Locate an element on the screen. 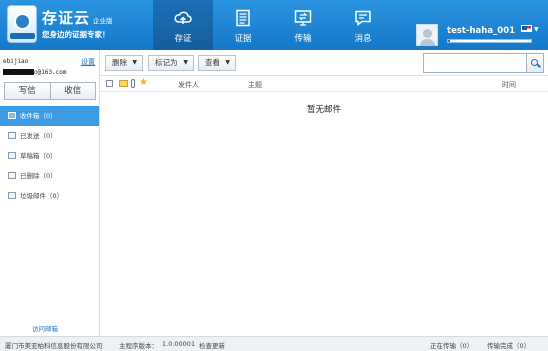 This screenshot has height=351, width=548. time-column-header: 时间 is located at coordinates (509, 85).